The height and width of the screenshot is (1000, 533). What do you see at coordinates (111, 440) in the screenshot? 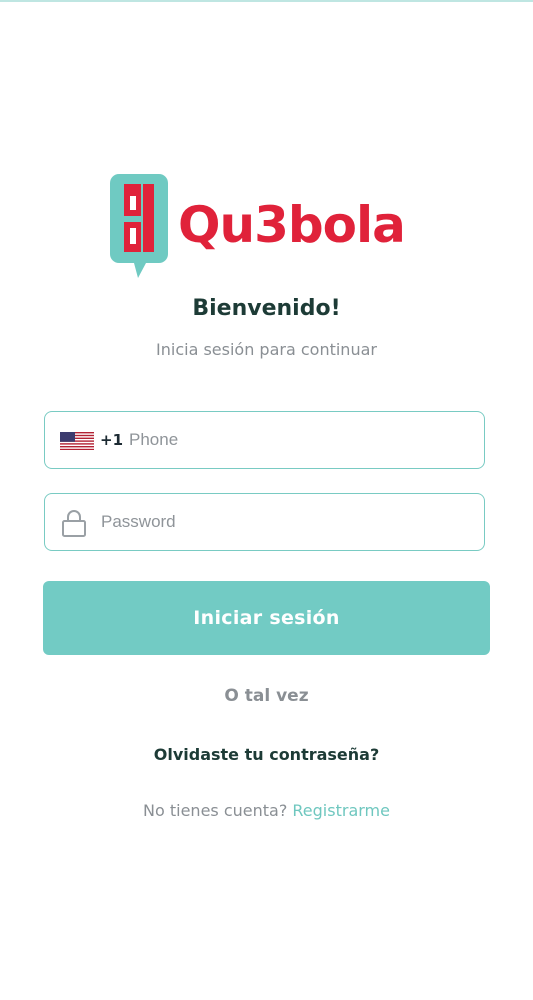
I see `country-code: +1` at bounding box center [111, 440].